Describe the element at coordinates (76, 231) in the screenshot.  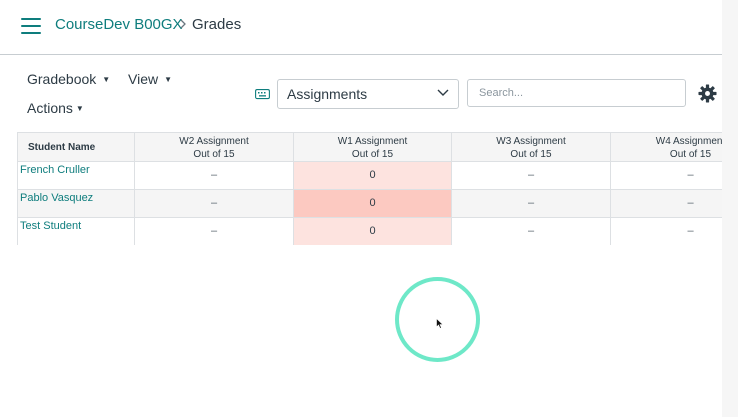
I see `student-name-link: Test Student` at that location.